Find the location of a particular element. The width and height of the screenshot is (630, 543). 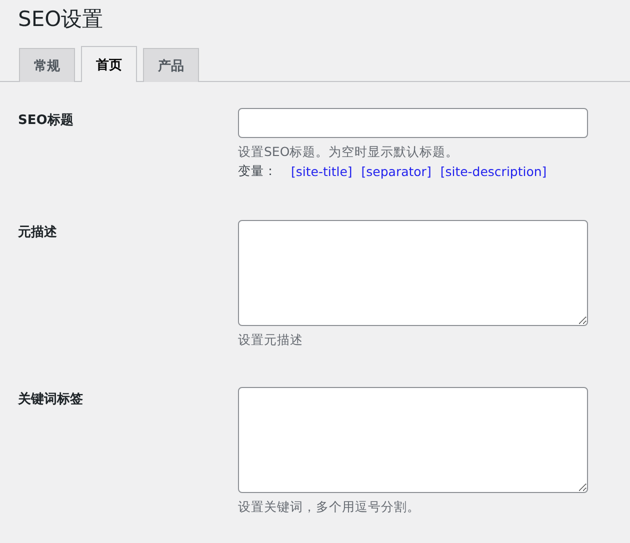

field-label: 关键词标签 is located at coordinates (51, 399).